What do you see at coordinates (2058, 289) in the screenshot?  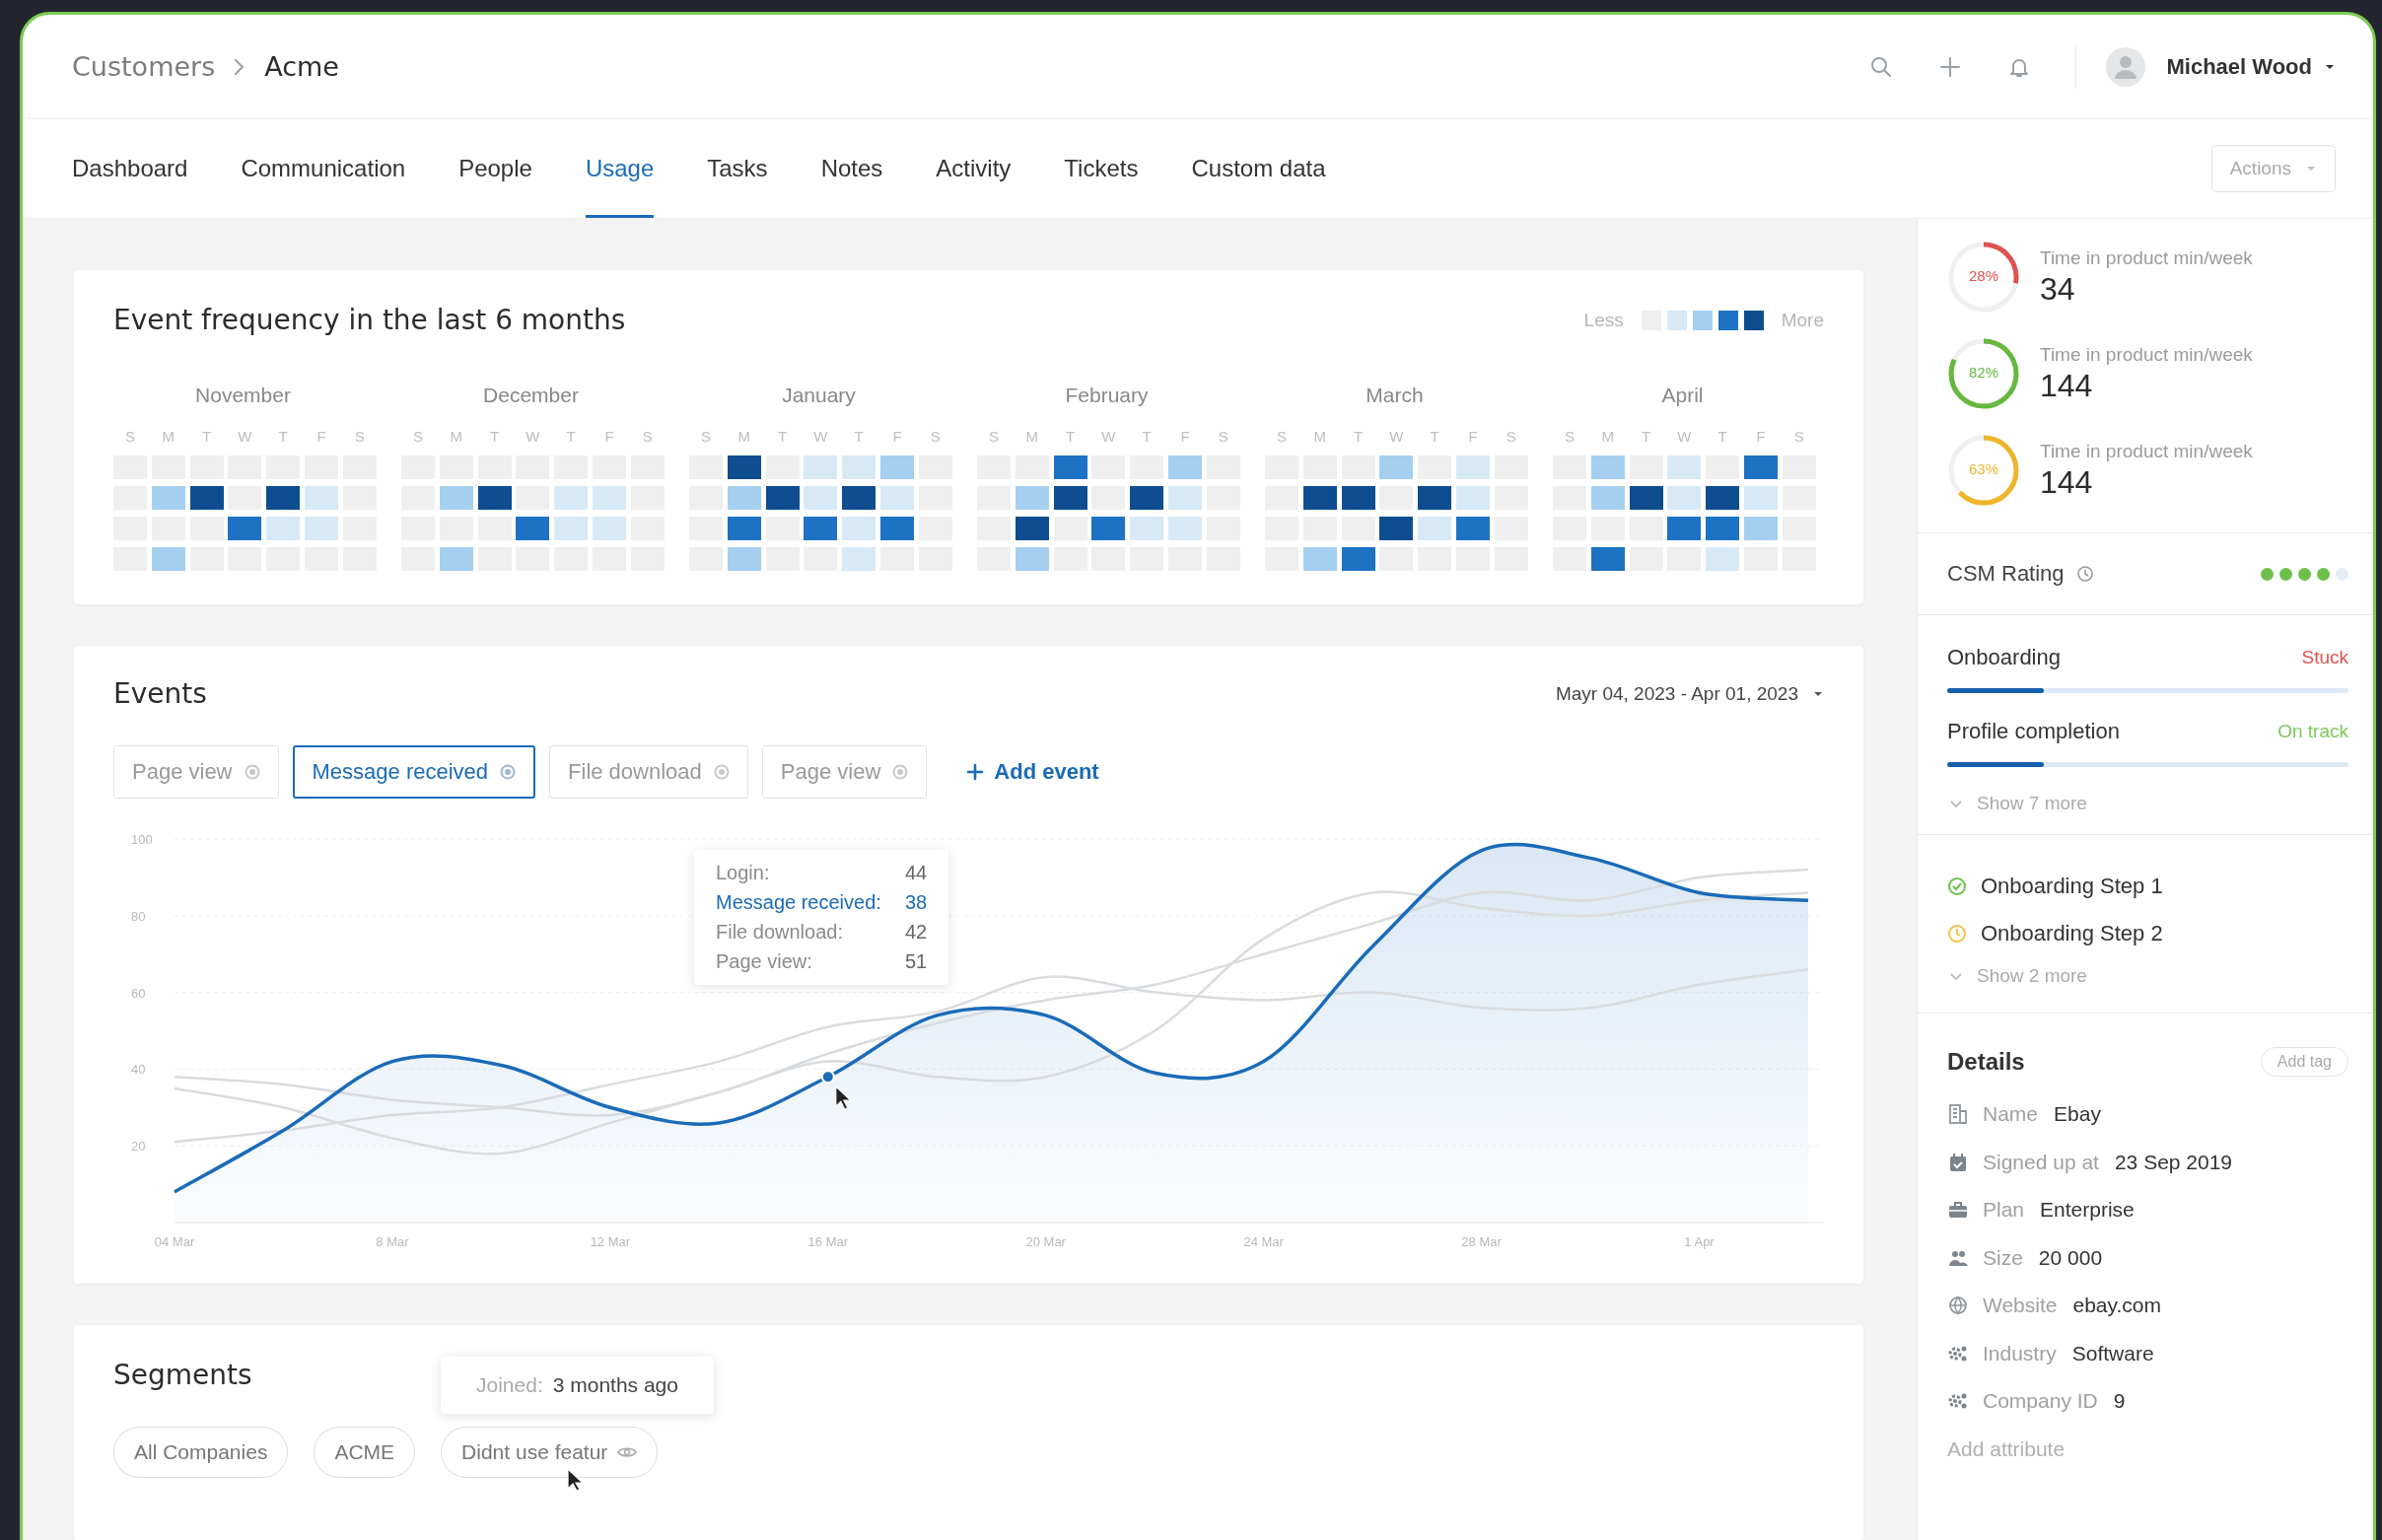 I see `metric-value: 34` at bounding box center [2058, 289].